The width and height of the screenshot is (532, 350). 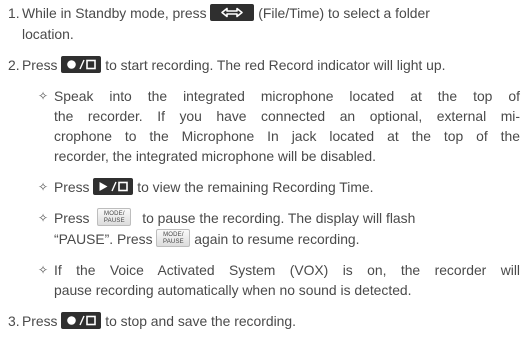 What do you see at coordinates (344, 13) in the screenshot?
I see `step-1-text: (File/Time) to select a folder` at bounding box center [344, 13].